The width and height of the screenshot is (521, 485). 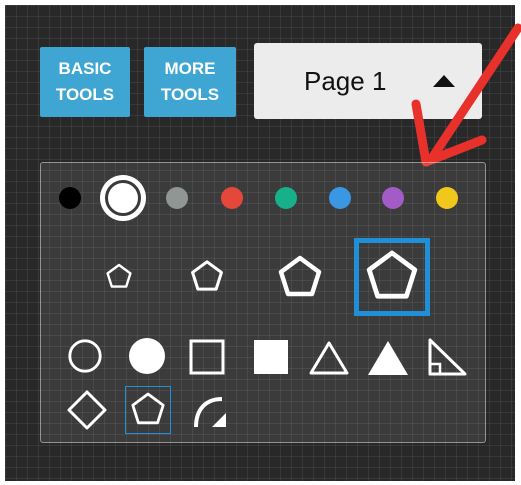 I want to click on more-tools-button: MORE TOOLS, so click(x=190, y=82).